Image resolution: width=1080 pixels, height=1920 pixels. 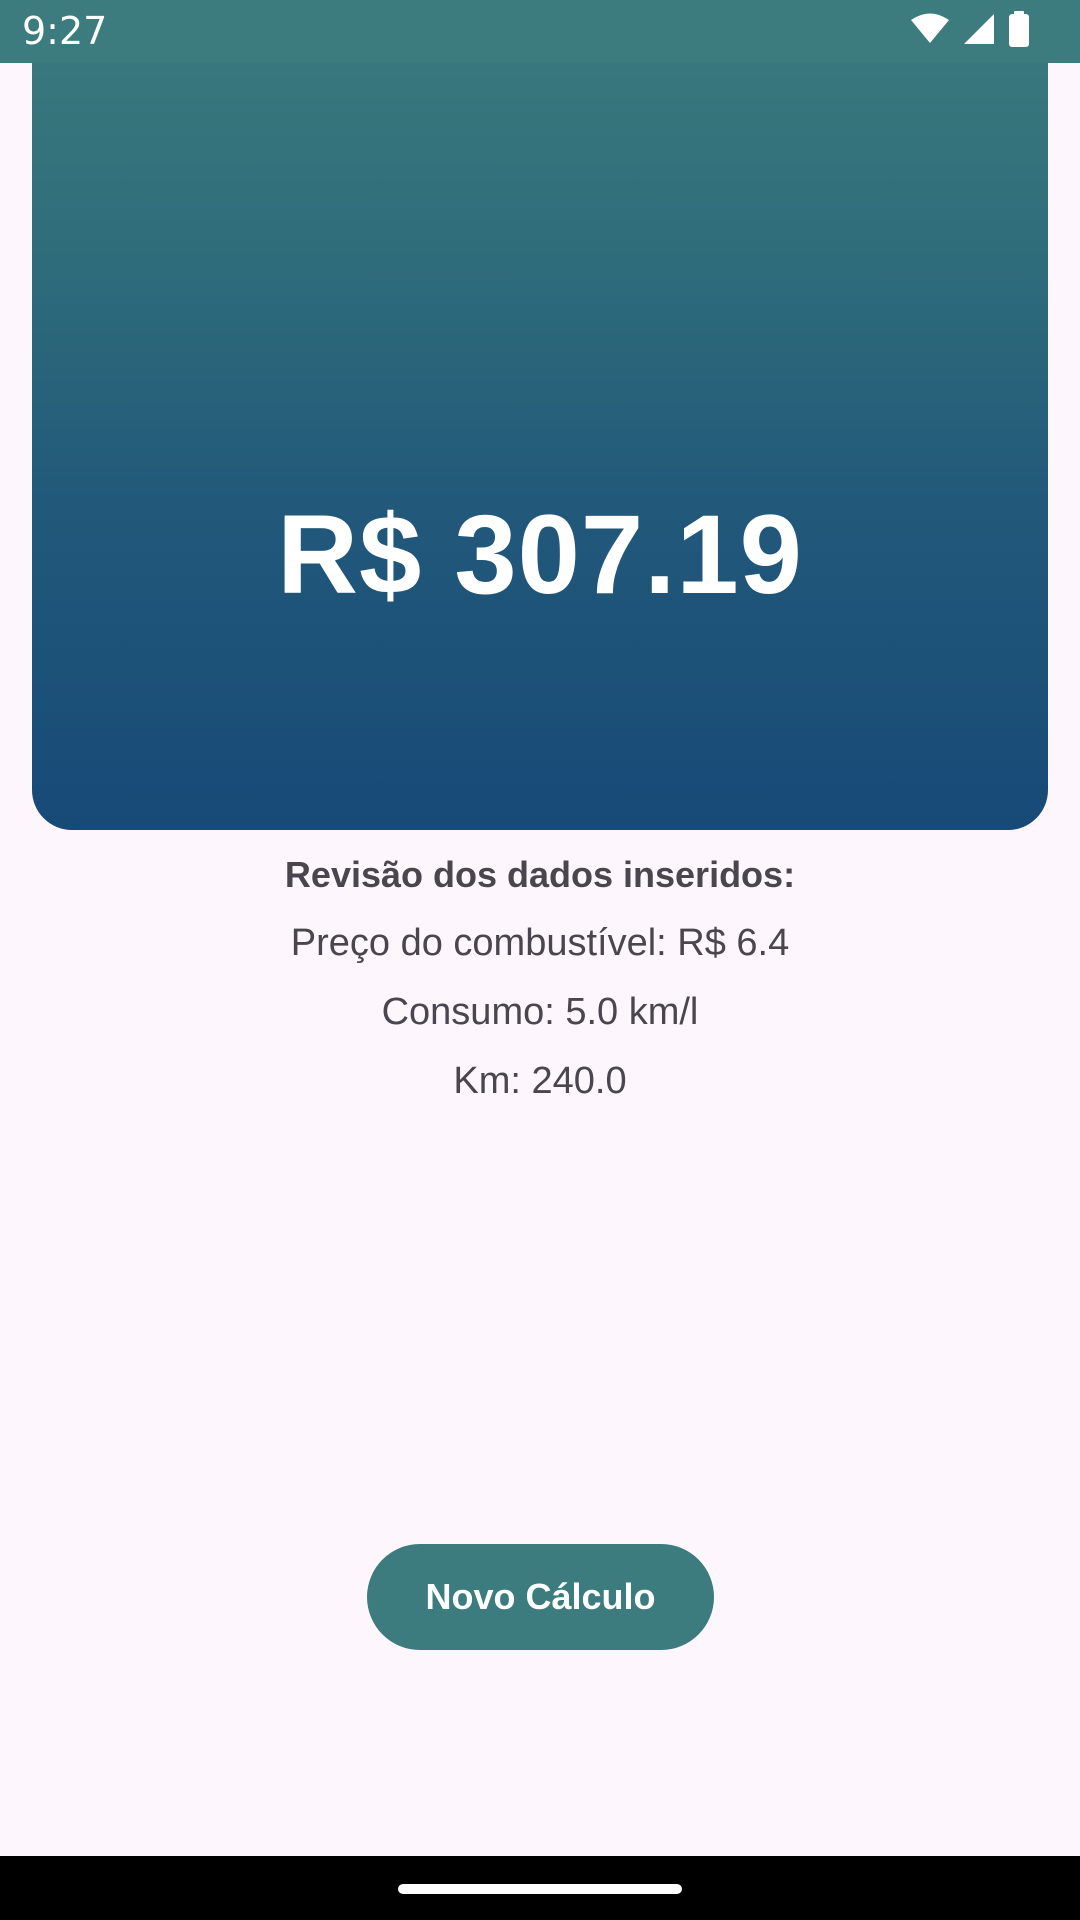 What do you see at coordinates (540, 31) in the screenshot?
I see `status-bar: 9:27` at bounding box center [540, 31].